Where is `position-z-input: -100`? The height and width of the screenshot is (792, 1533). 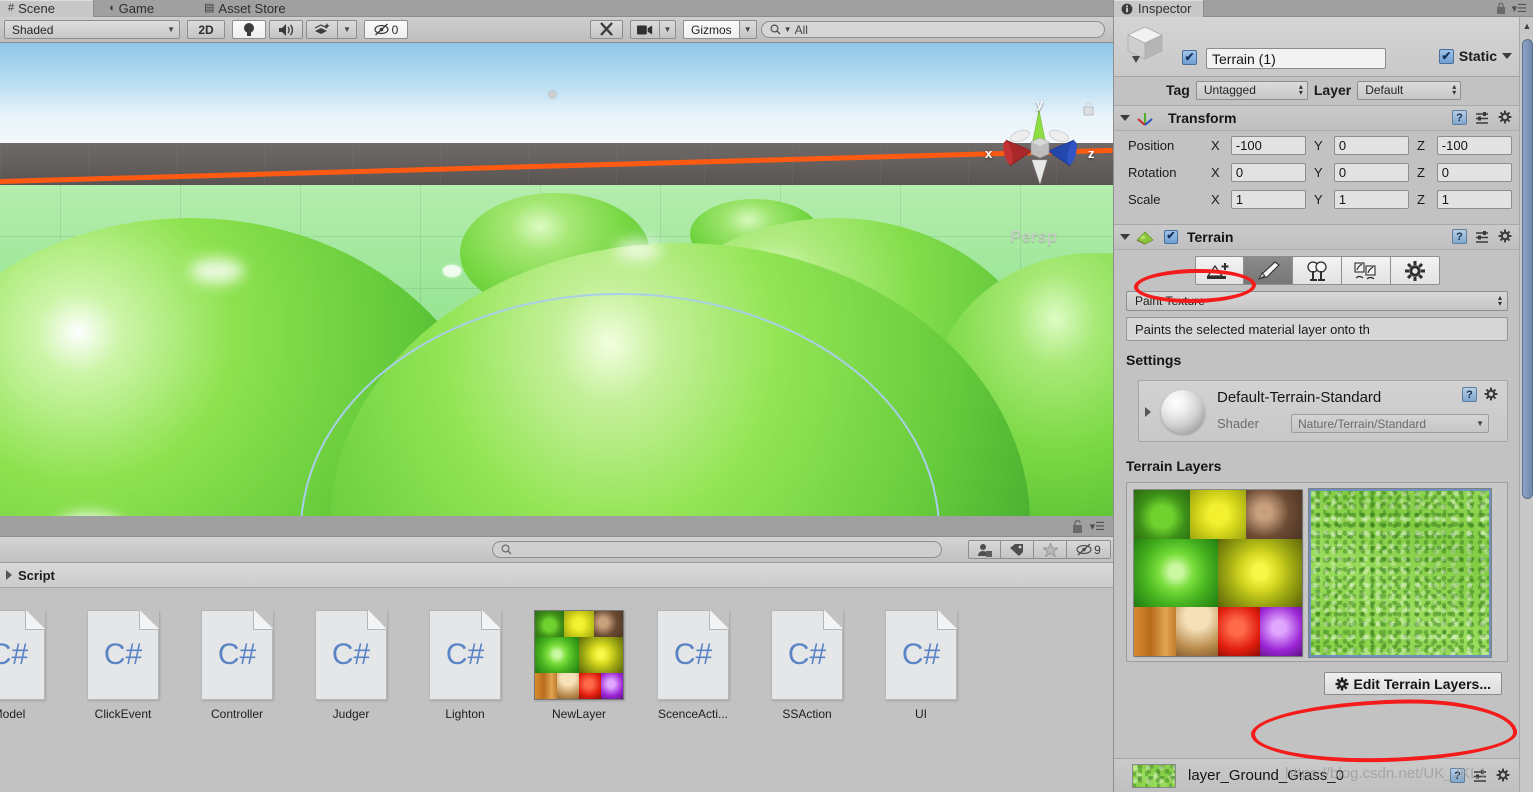
position-z-input: -100 is located at coordinates (1474, 145).